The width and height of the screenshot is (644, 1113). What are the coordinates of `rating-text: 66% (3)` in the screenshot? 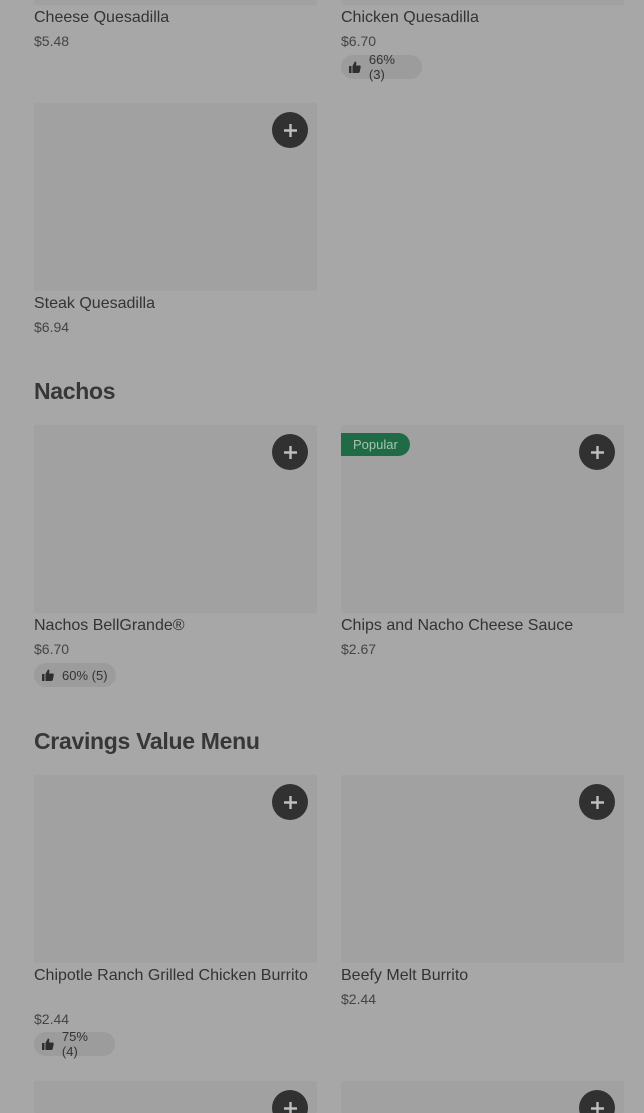 It's located at (381, 67).